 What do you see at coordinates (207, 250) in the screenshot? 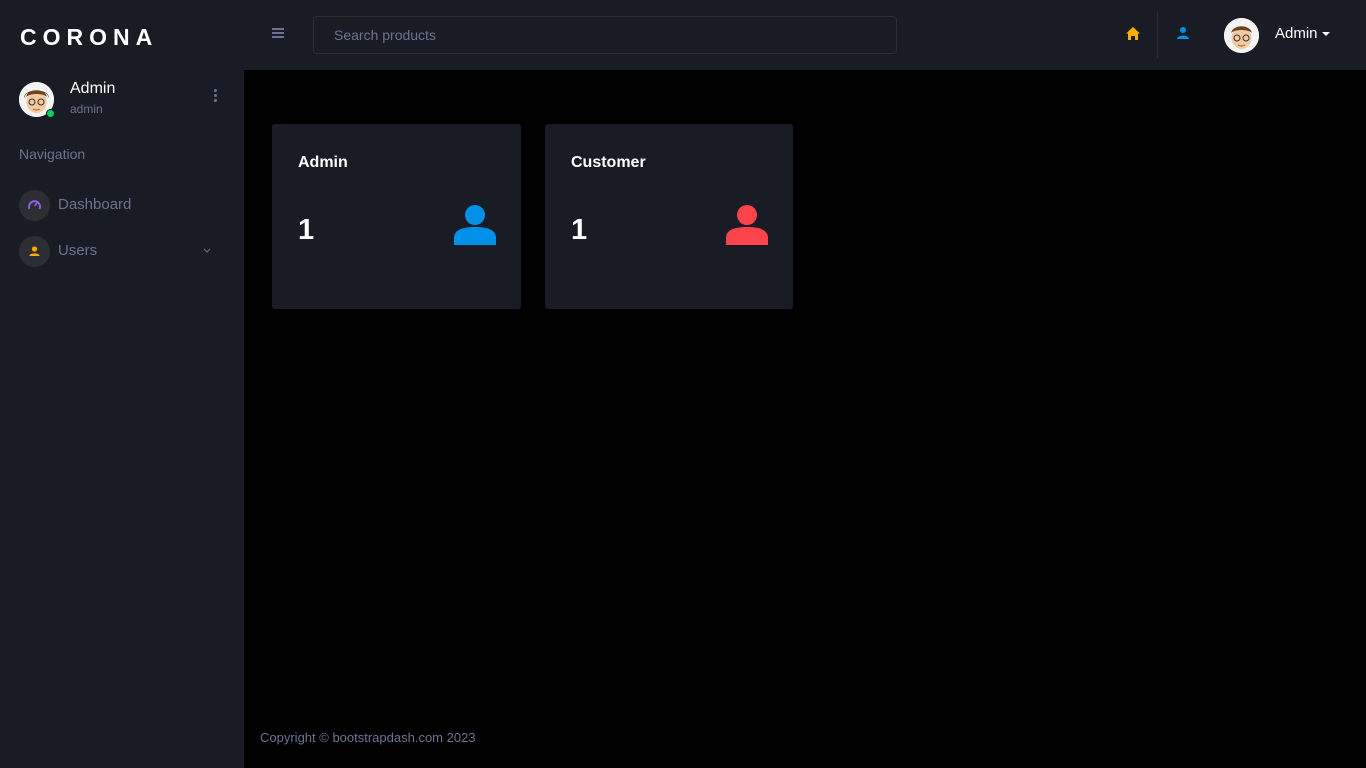
I see `chevron-down-icon` at bounding box center [207, 250].